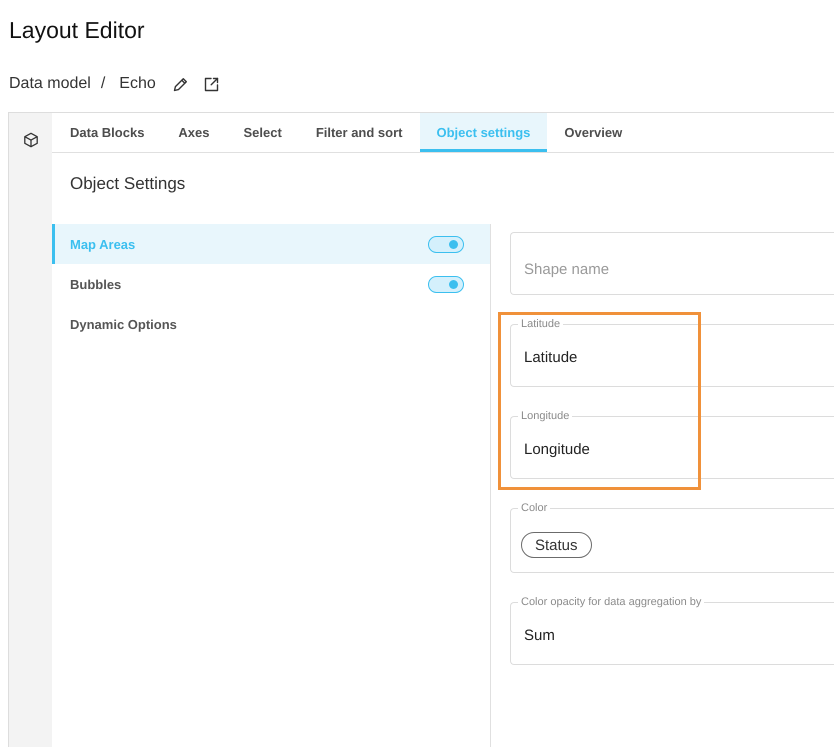  Describe the element at coordinates (611, 602) in the screenshot. I see `field-label: Color opacity for data aggregation by` at that location.